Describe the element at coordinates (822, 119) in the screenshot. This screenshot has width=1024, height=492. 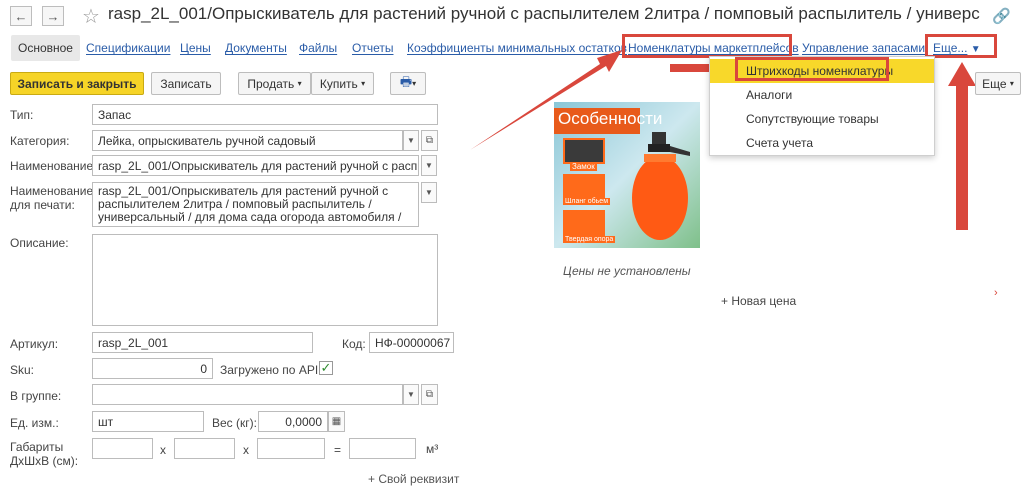
I see `menu-item-related-products: Сопутствующие товары` at that location.